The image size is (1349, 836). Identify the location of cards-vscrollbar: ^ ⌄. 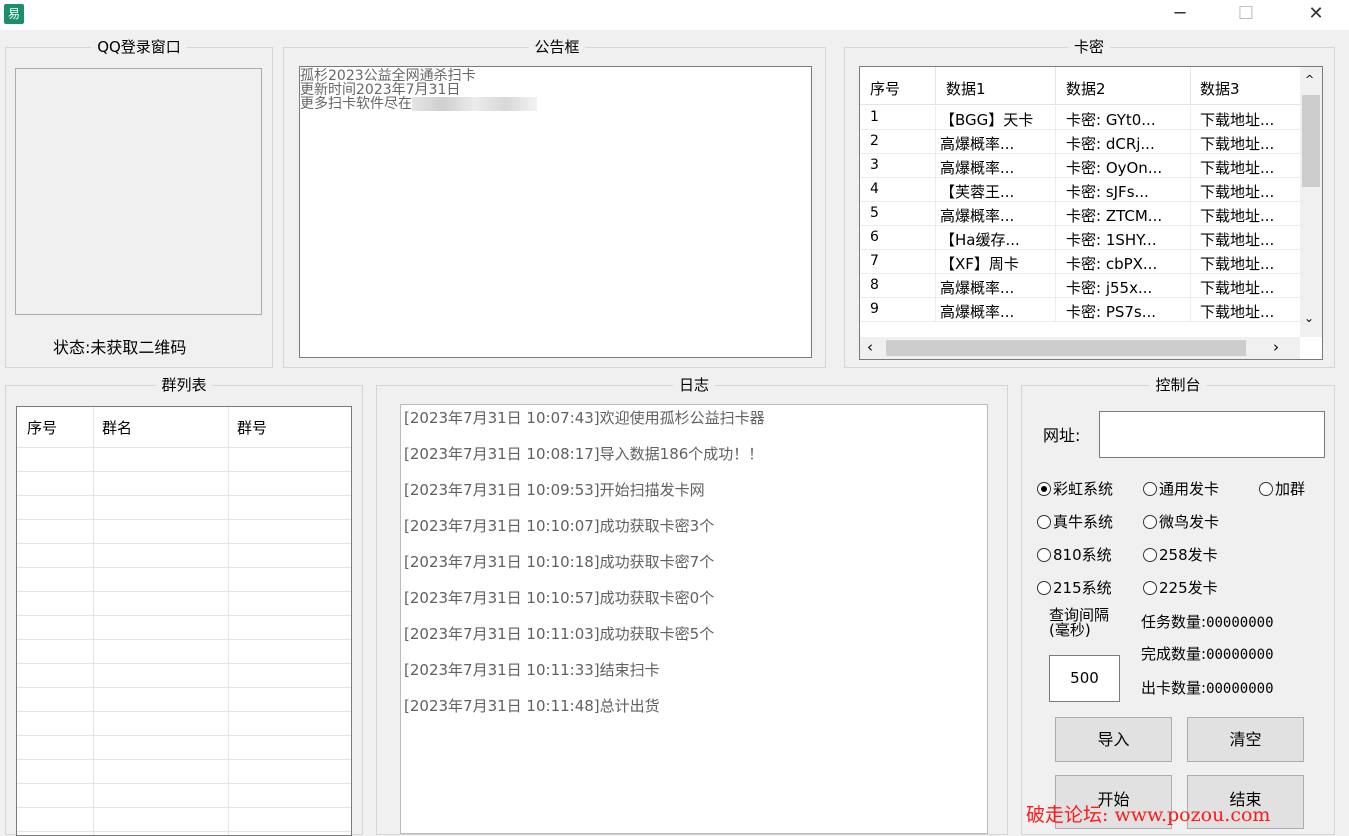
(1311, 202).